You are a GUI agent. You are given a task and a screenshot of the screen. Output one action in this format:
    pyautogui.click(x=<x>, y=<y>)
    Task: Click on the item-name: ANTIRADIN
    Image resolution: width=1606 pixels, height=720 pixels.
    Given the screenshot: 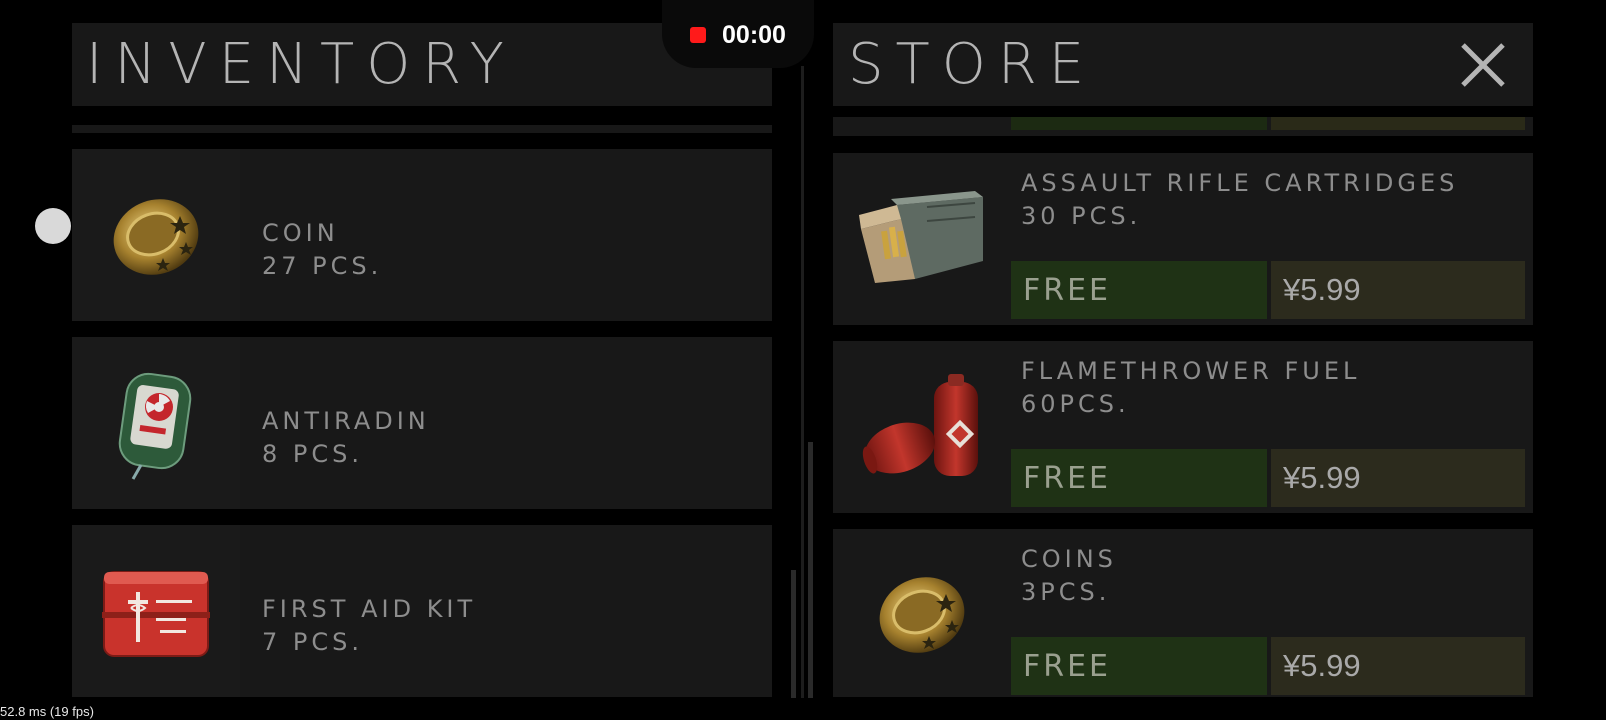 What is the action you would take?
    pyautogui.click(x=346, y=421)
    